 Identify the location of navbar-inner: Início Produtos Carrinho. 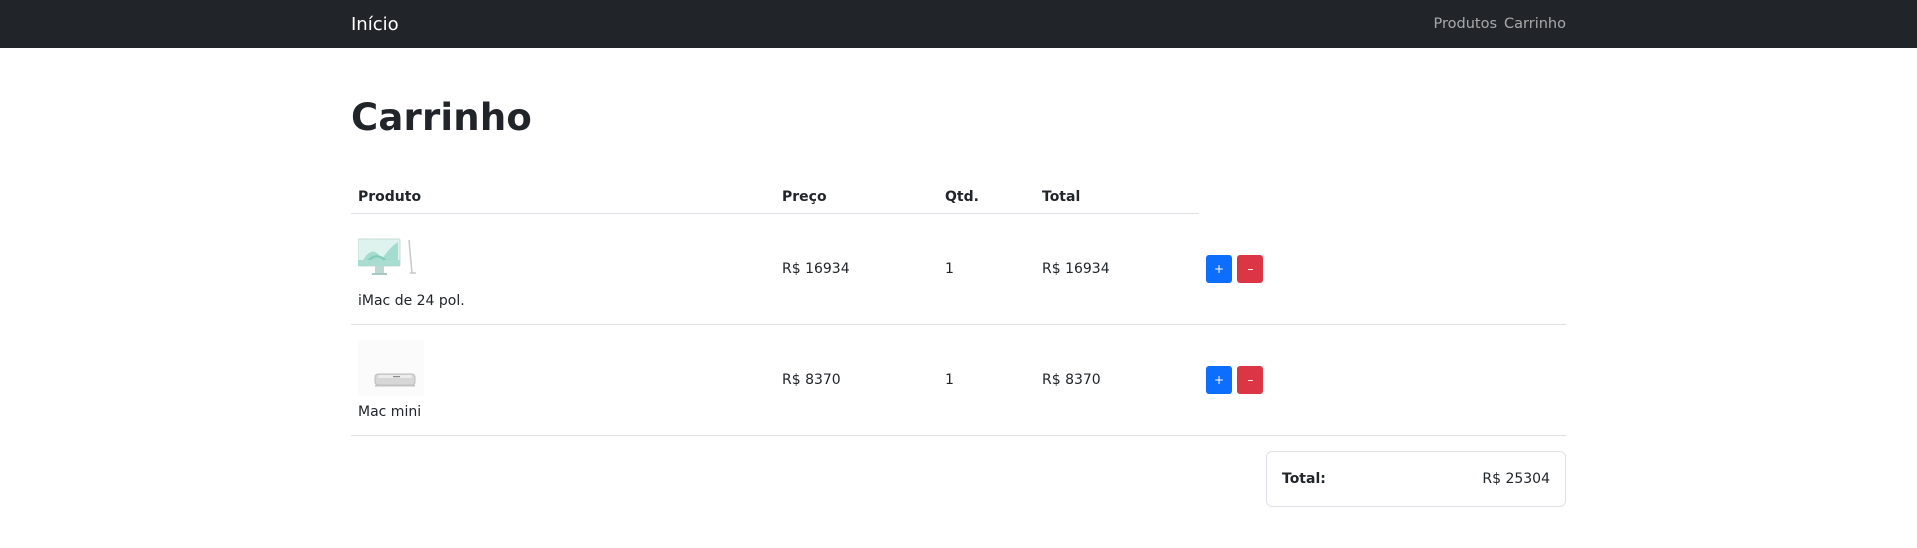
(958, 24).